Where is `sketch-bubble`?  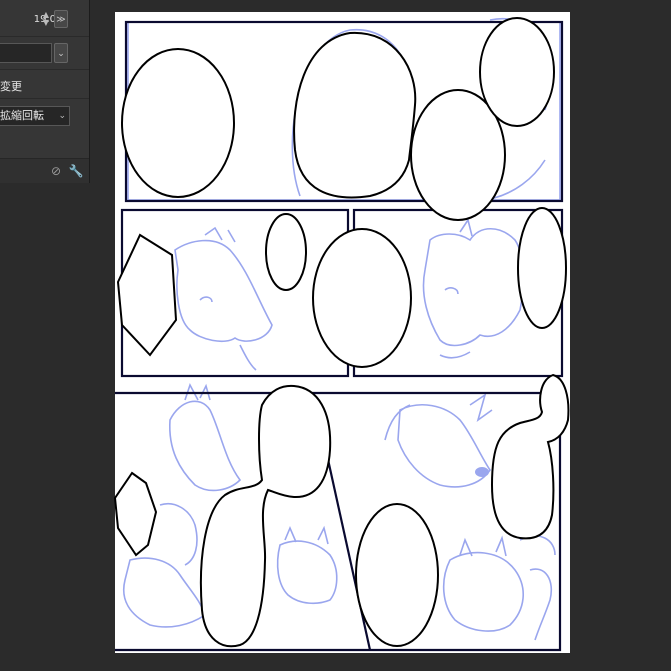
sketch-bubble is located at coordinates (178, 534).